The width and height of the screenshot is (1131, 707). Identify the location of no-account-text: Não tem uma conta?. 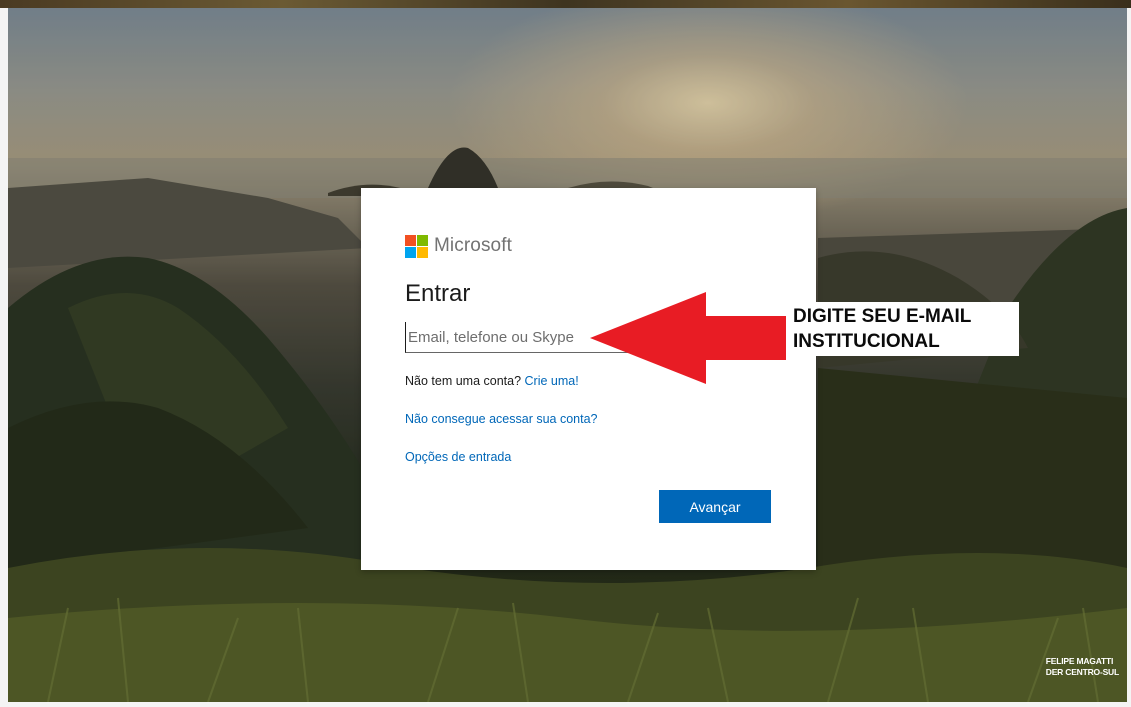
(463, 381).